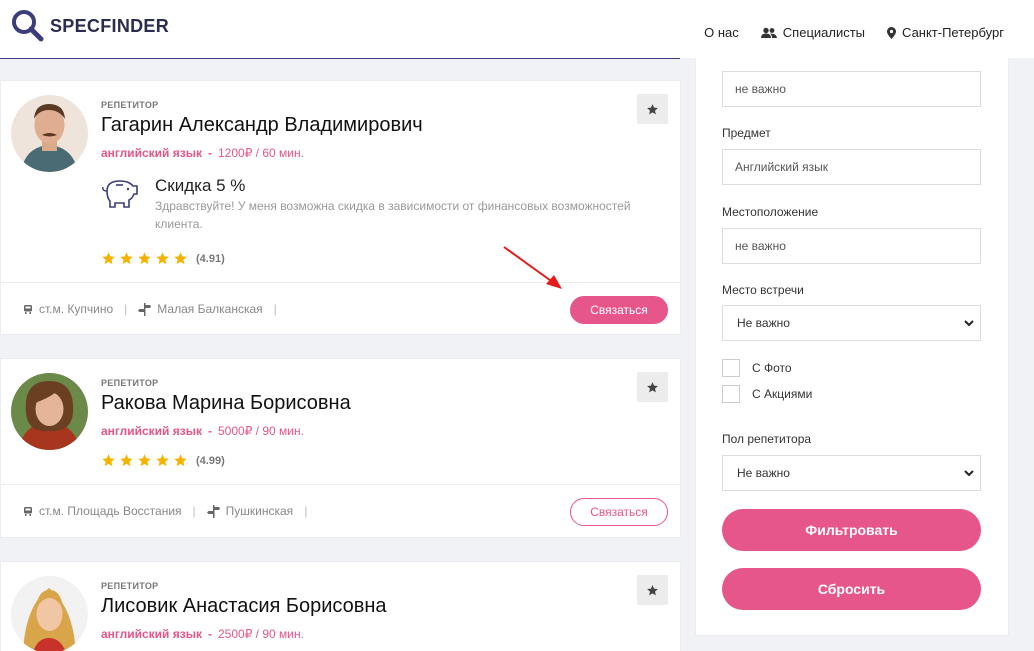  I want to click on subject-input: Английский язык, so click(851, 167).